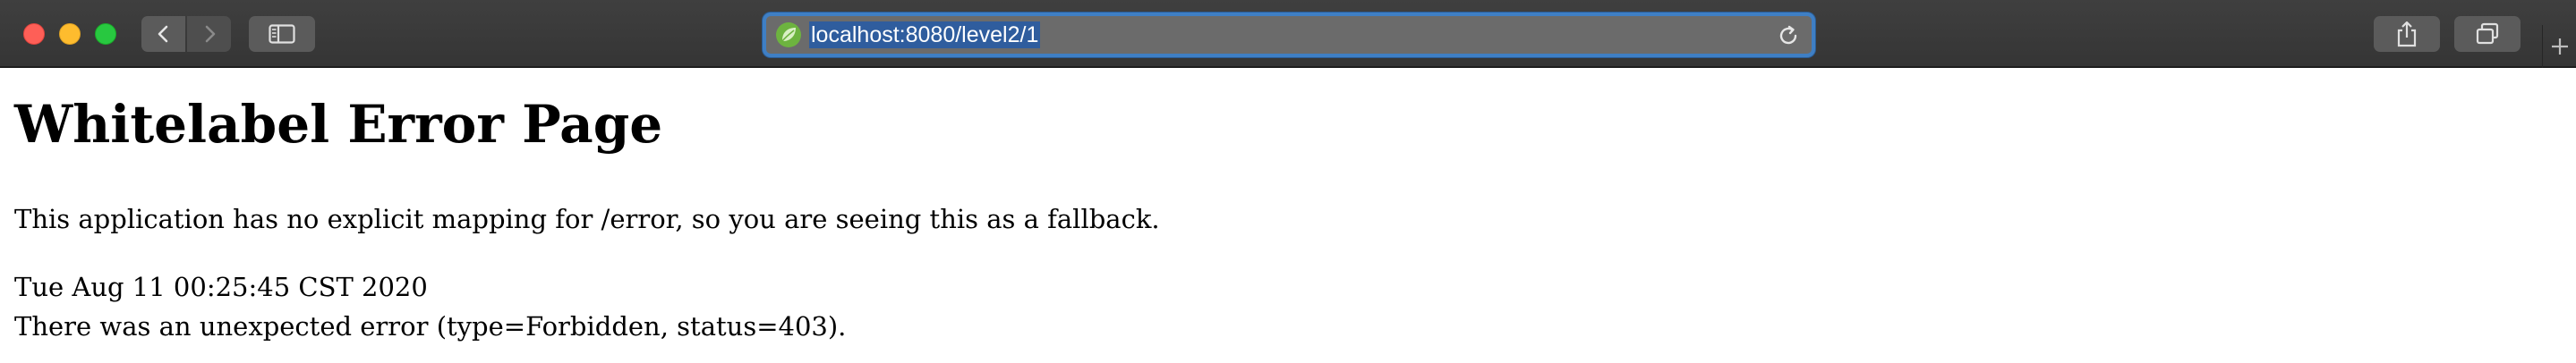  I want to click on spring-leaf-icon, so click(788, 34).